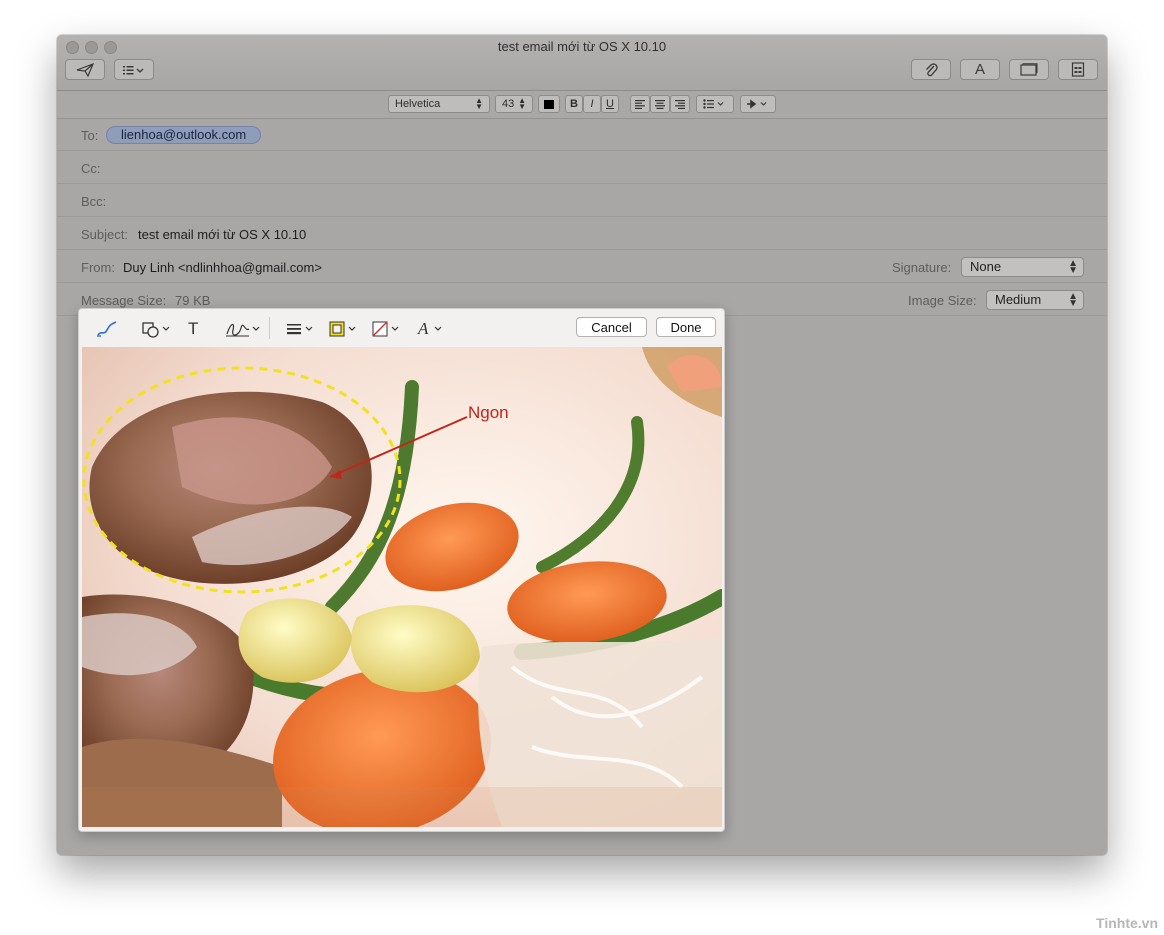  Describe the element at coordinates (1018, 299) in the screenshot. I see `image-size-value: Medium` at that location.